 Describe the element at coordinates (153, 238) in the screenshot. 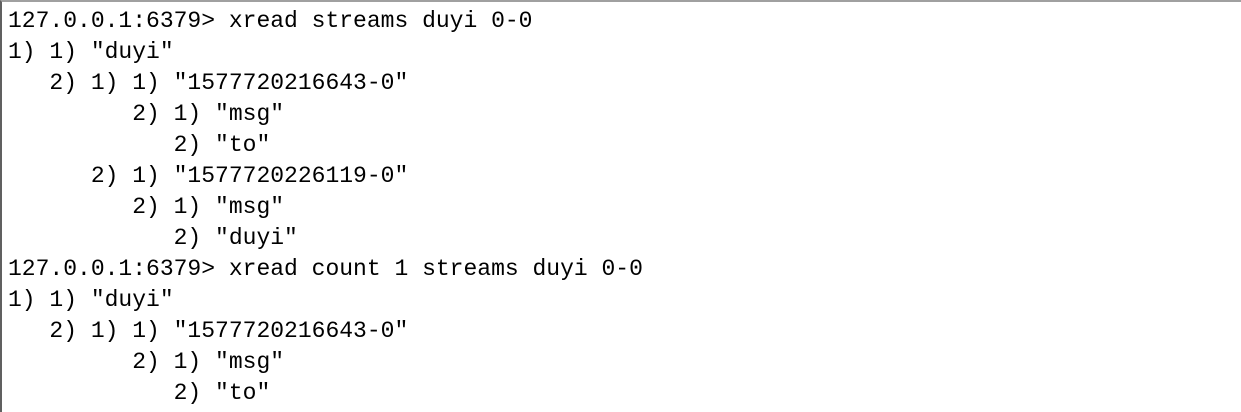

I see `output-line: 2) "duyi"` at that location.